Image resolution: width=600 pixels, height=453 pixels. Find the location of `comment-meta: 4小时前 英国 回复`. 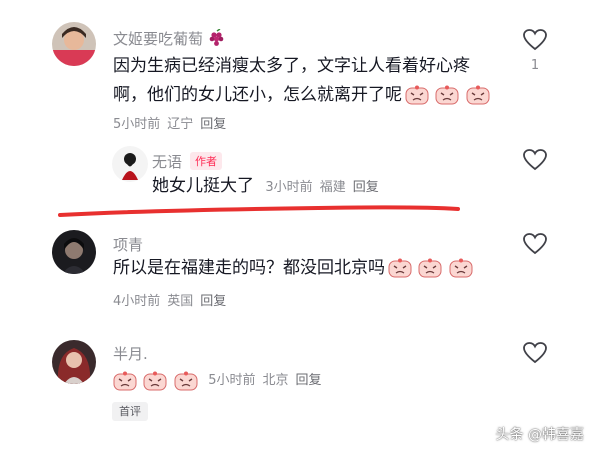

comment-meta: 4小时前 英国 回复 is located at coordinates (173, 299).